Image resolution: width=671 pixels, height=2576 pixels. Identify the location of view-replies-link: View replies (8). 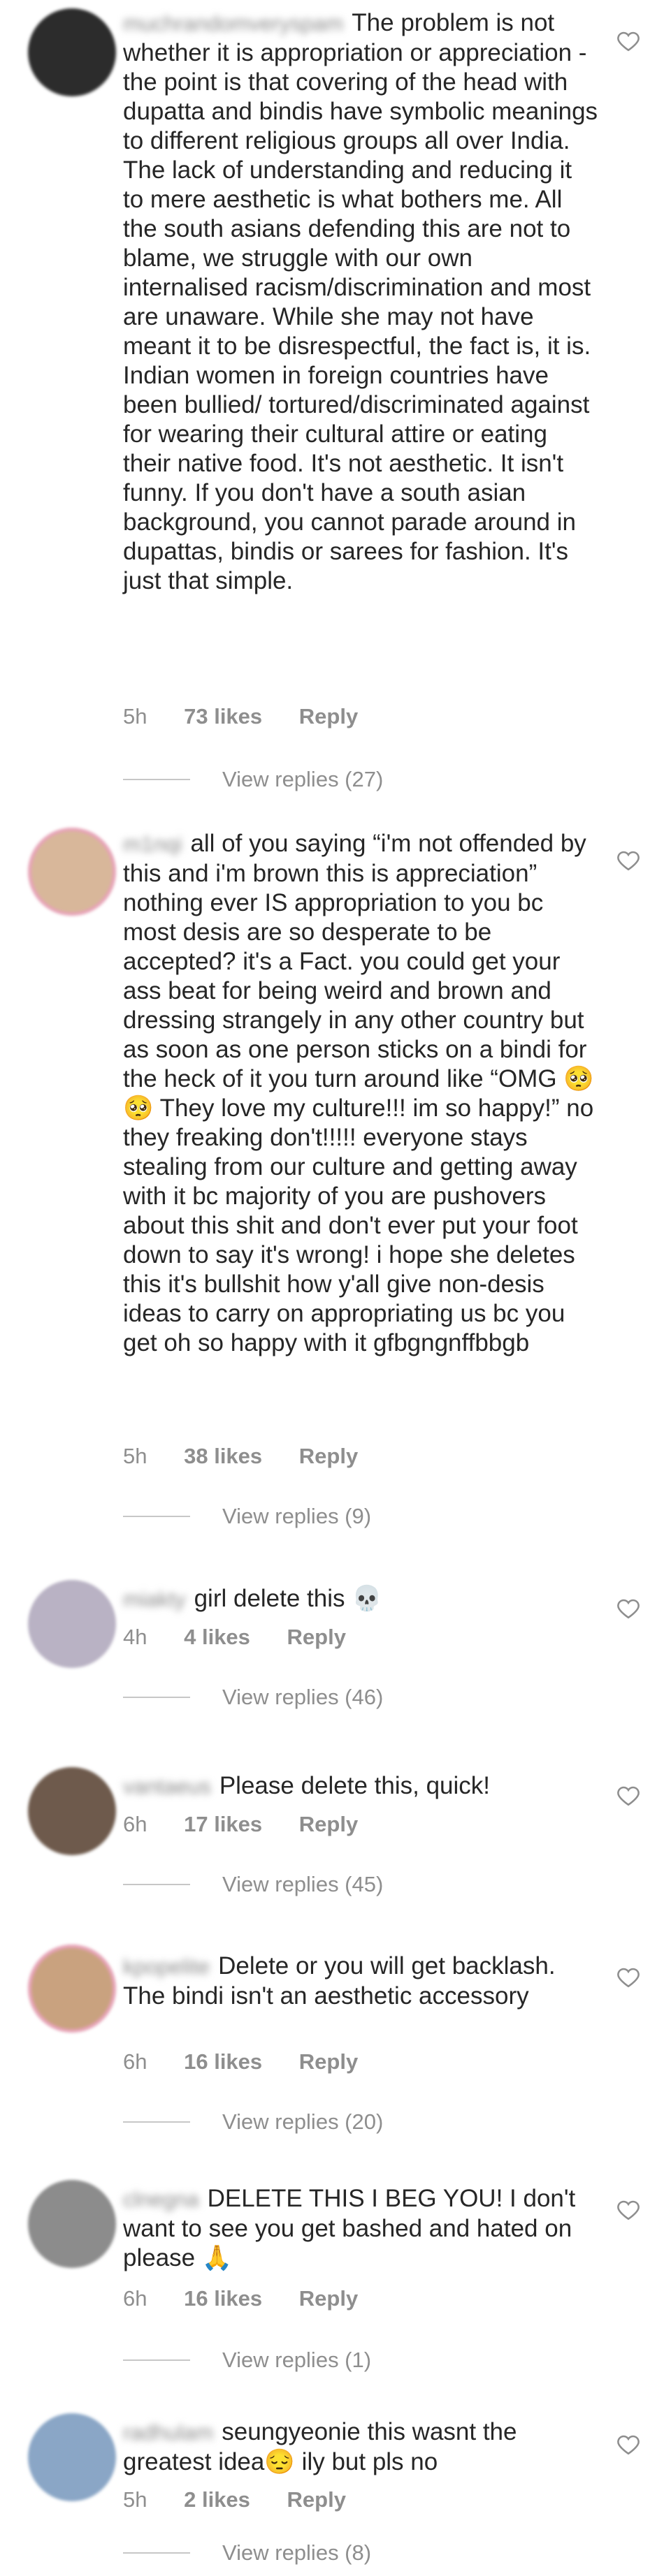
(247, 2553).